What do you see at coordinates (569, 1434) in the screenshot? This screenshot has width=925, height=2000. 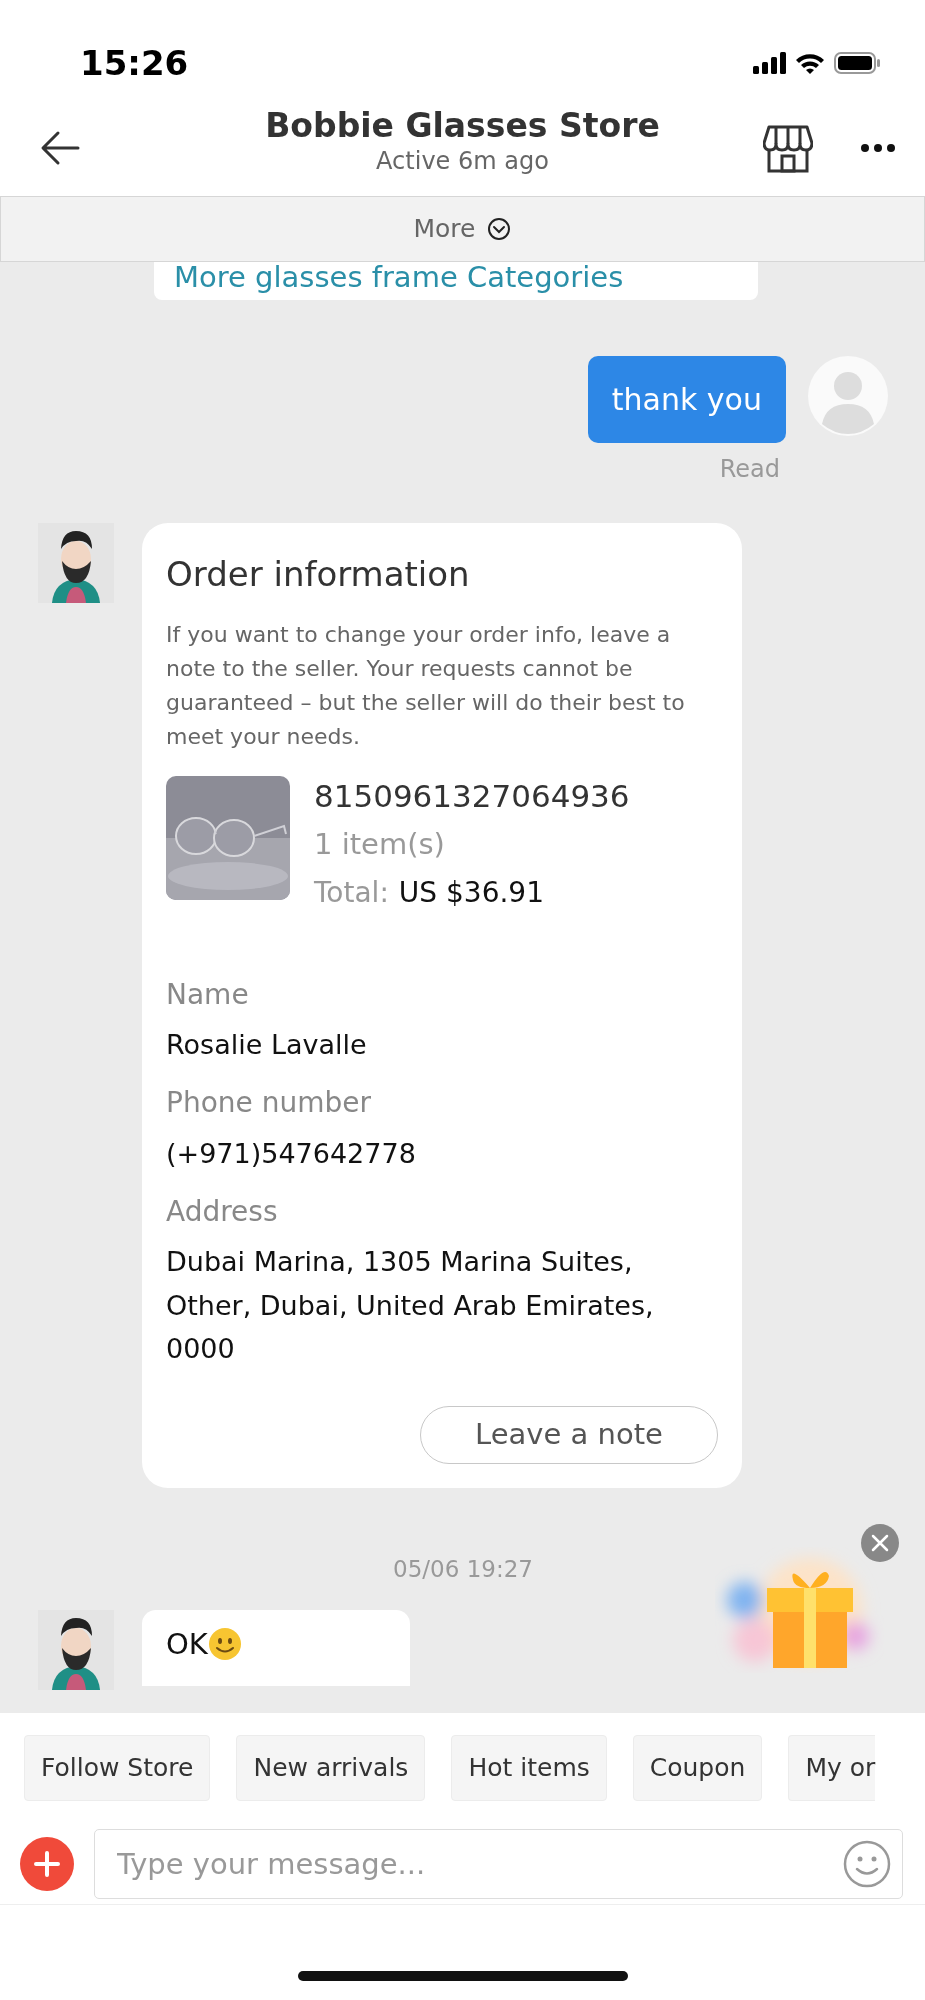 I see `leave-note-button: Leave a note` at bounding box center [569, 1434].